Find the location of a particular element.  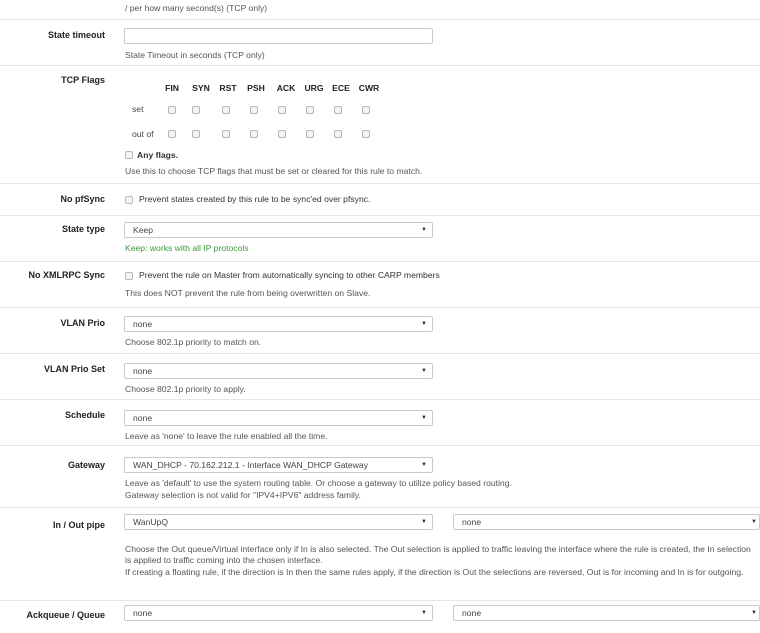

no-pfsync-label: No pfSync is located at coordinates (82, 199).